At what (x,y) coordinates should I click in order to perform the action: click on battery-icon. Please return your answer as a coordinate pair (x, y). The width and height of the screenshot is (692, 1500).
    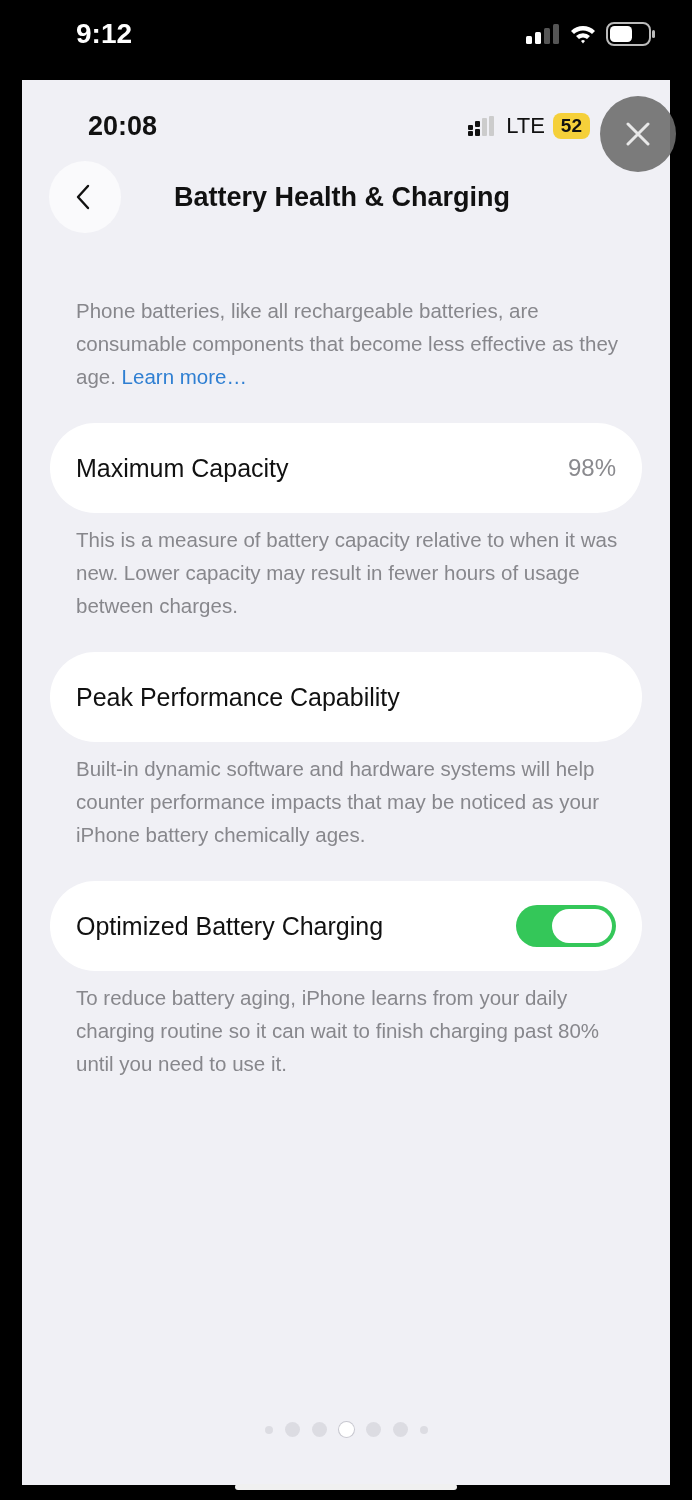
    Looking at the image, I should click on (631, 34).